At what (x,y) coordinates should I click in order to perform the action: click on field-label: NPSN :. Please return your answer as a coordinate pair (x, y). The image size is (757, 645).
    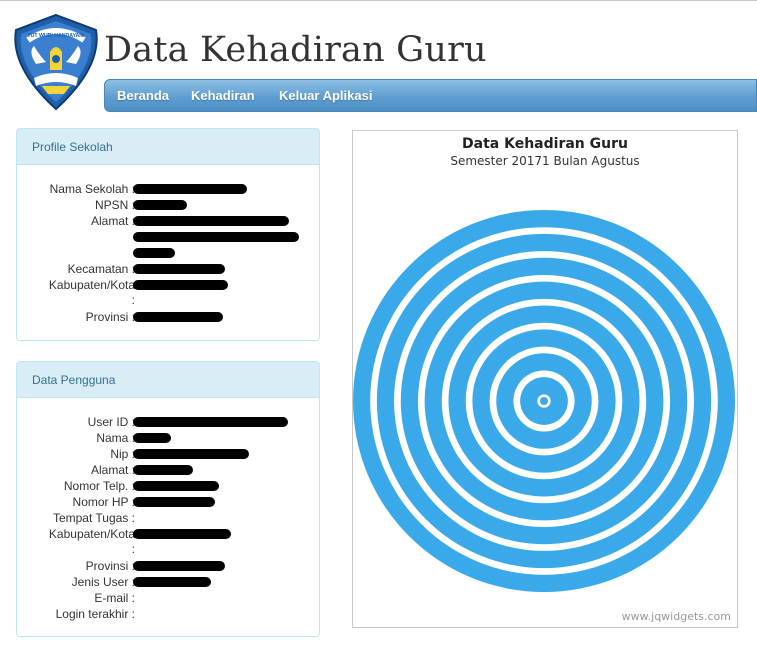
    Looking at the image, I should click on (114, 205).